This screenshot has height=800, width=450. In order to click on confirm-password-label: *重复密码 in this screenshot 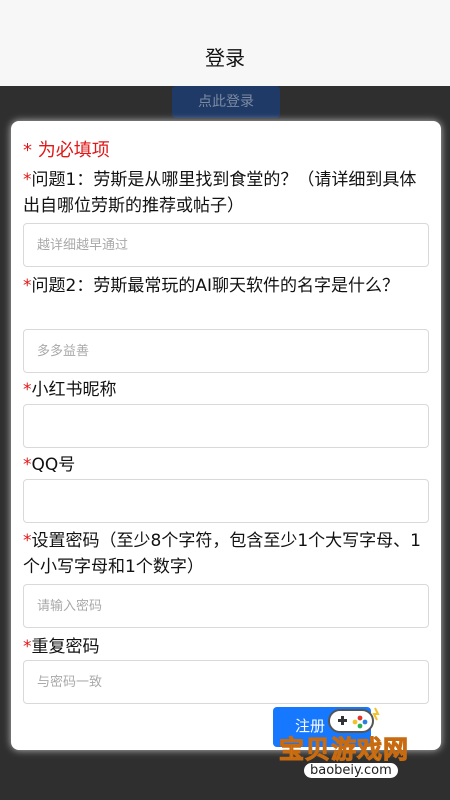, I will do `click(61, 647)`.